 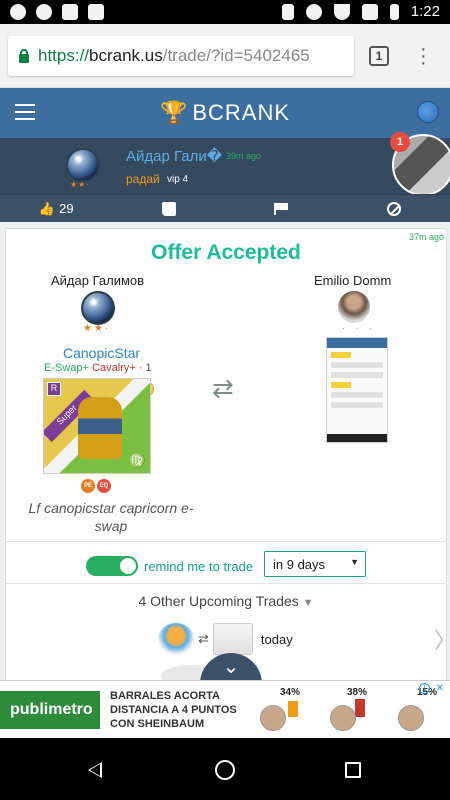 What do you see at coordinates (442, 639) in the screenshot?
I see `chevron-right-icon: 〉` at bounding box center [442, 639].